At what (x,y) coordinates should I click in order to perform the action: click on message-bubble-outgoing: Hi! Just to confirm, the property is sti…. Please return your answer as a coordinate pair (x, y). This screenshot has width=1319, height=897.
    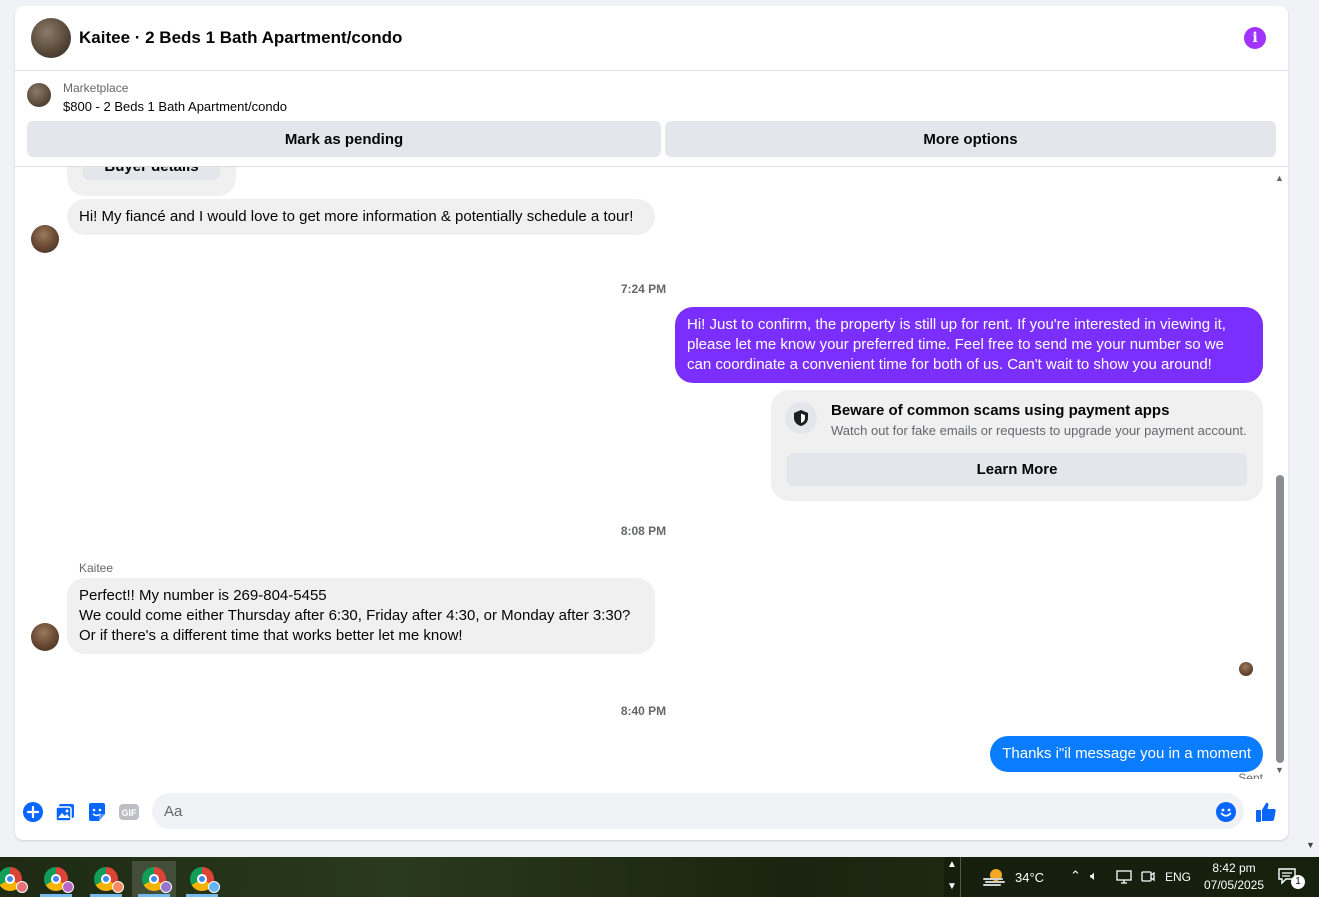
    Looking at the image, I should click on (969, 345).